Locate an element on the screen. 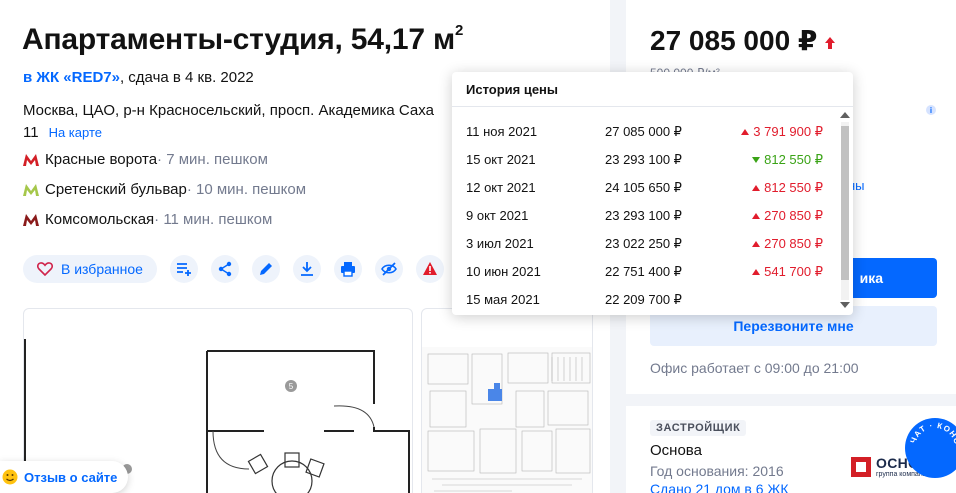 The width and height of the screenshot is (956, 493). popup-scrollbar is located at coordinates (844, 212).